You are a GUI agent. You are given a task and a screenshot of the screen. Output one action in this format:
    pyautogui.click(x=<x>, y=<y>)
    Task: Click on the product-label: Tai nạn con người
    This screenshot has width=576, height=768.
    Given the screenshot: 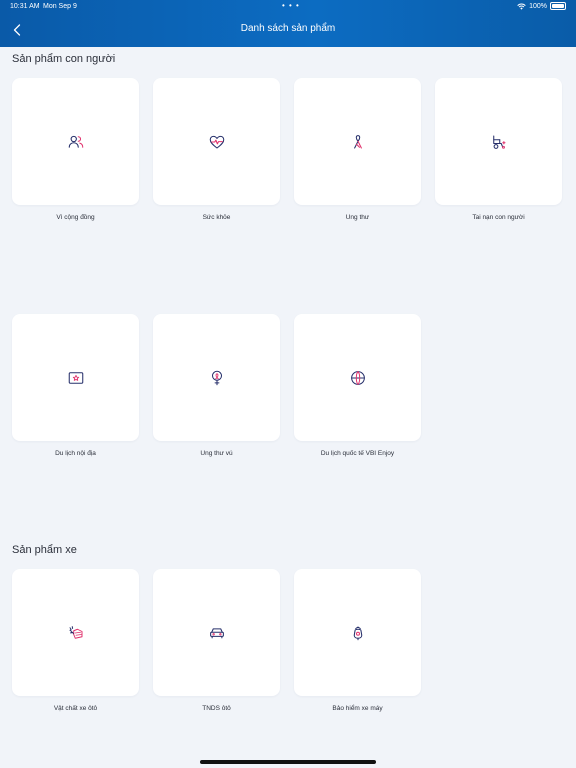 What is the action you would take?
    pyautogui.click(x=498, y=217)
    